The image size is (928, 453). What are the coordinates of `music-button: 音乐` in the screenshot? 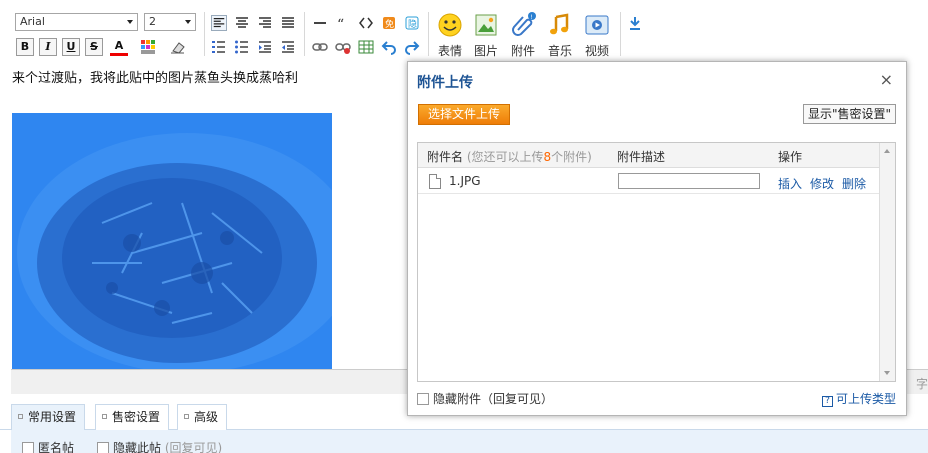 It's located at (560, 35).